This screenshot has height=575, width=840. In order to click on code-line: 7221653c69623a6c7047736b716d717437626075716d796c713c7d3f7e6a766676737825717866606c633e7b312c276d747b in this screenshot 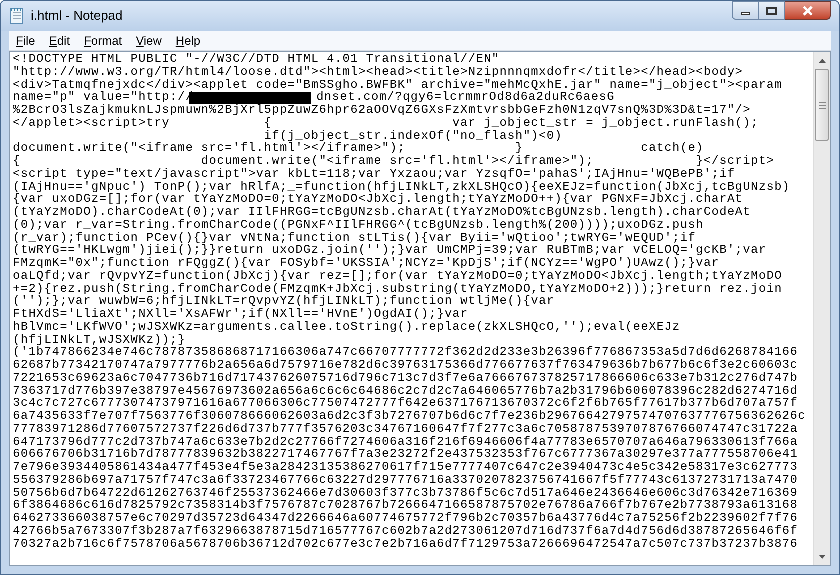, I will do `click(405, 378)`.